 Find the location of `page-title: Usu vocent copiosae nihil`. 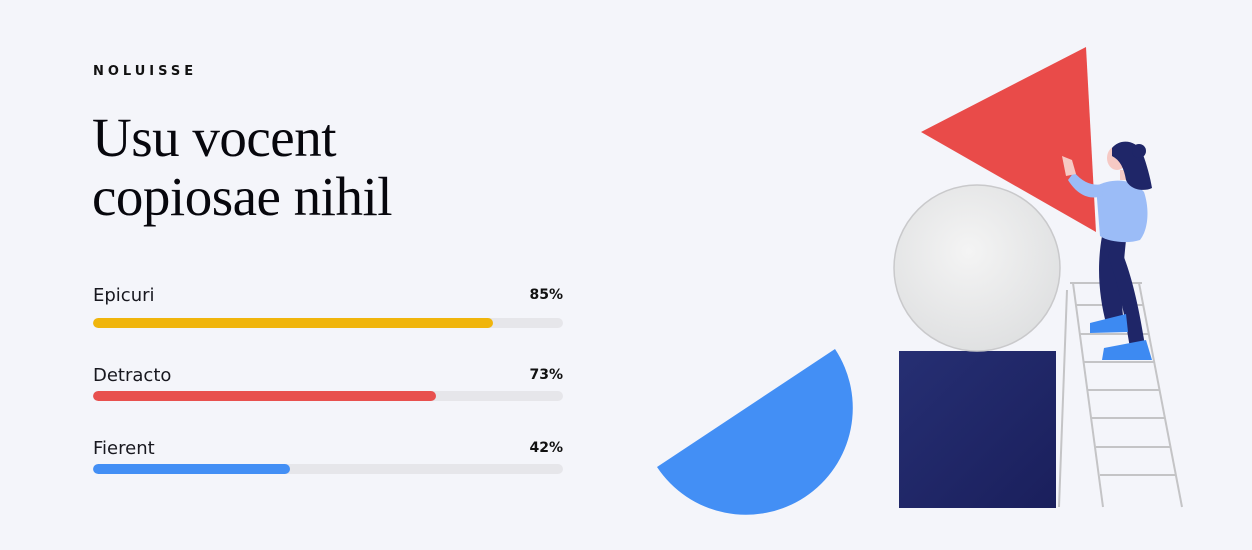

page-title: Usu vocent copiosae nihil is located at coordinates (332, 167).